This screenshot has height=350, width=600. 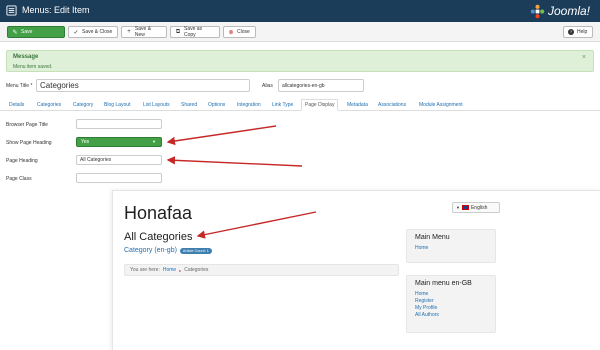 I want to click on menu-icon, so click(x=11, y=10).